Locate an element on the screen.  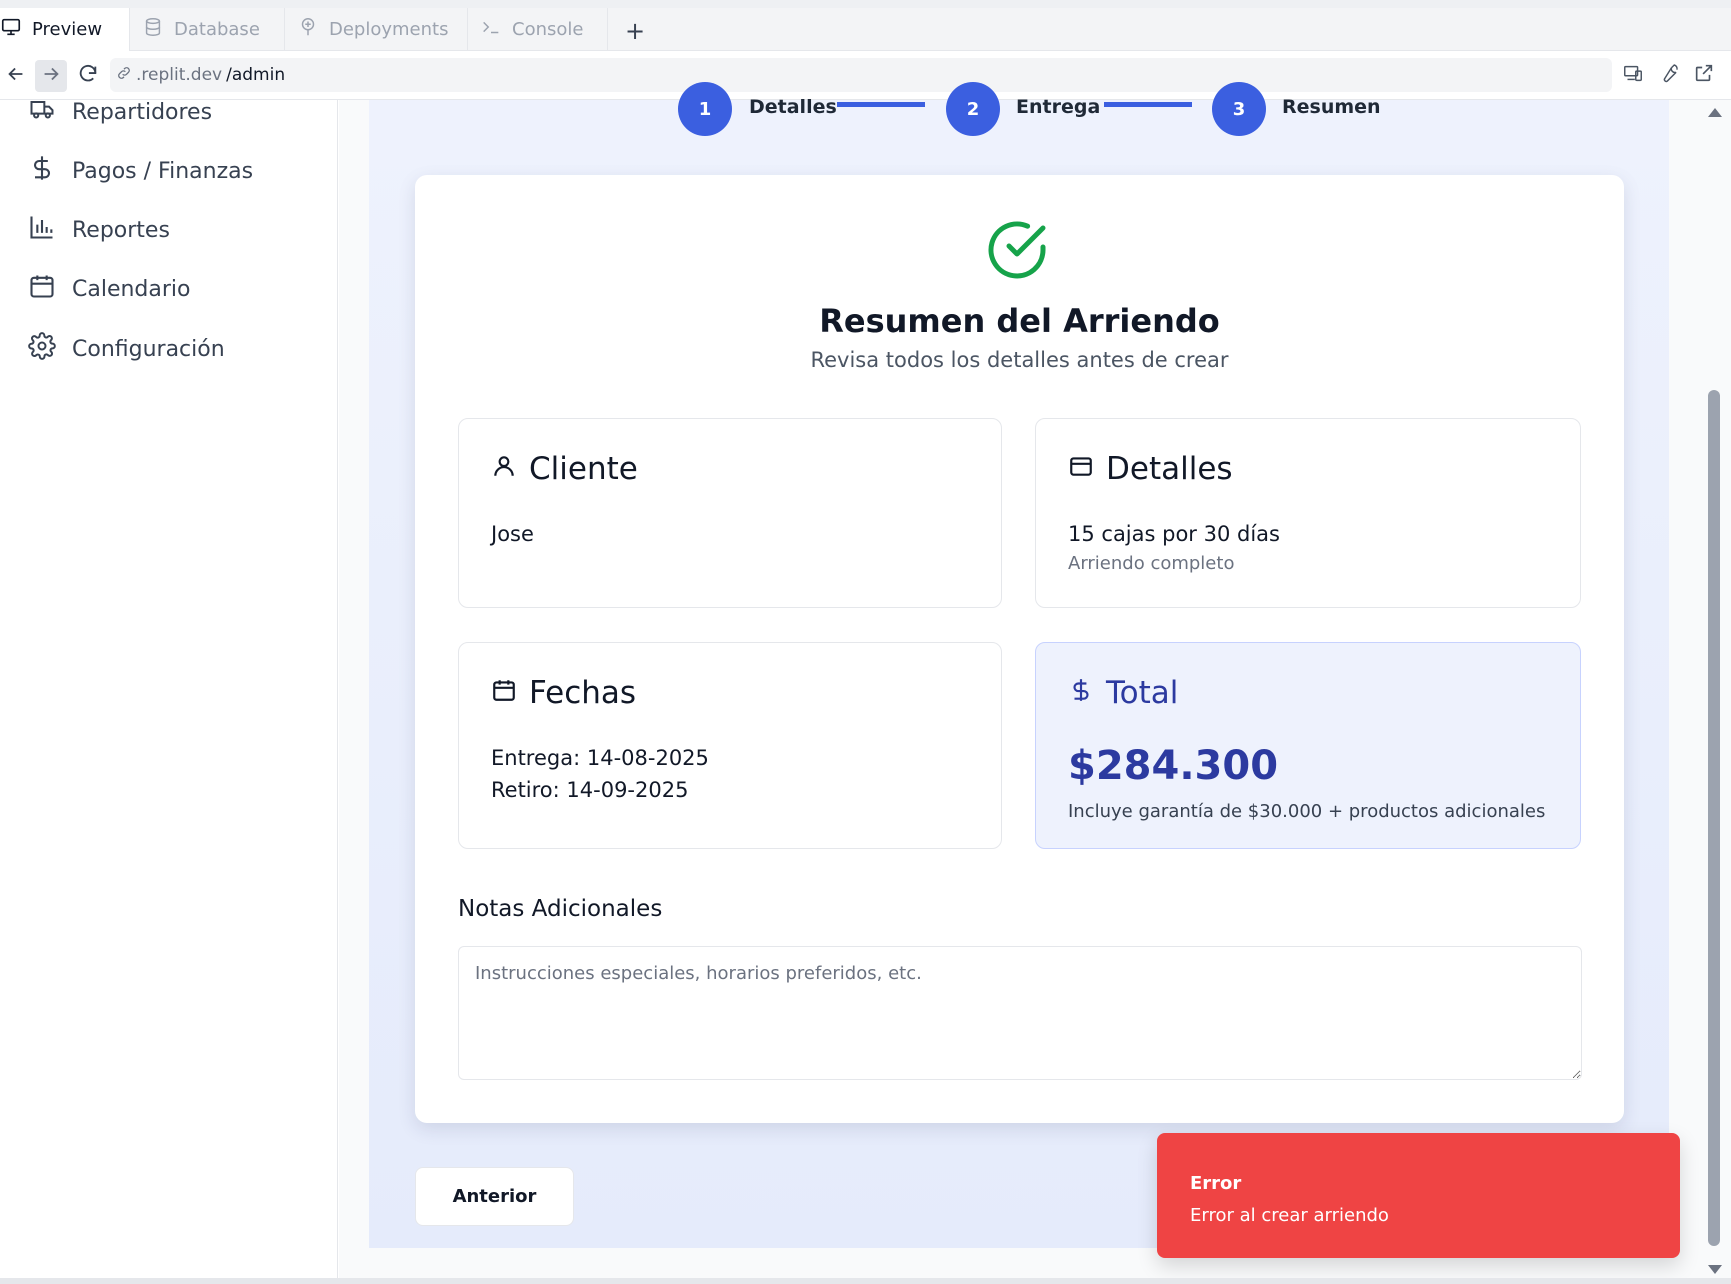
url-path: /admin is located at coordinates (256, 75).